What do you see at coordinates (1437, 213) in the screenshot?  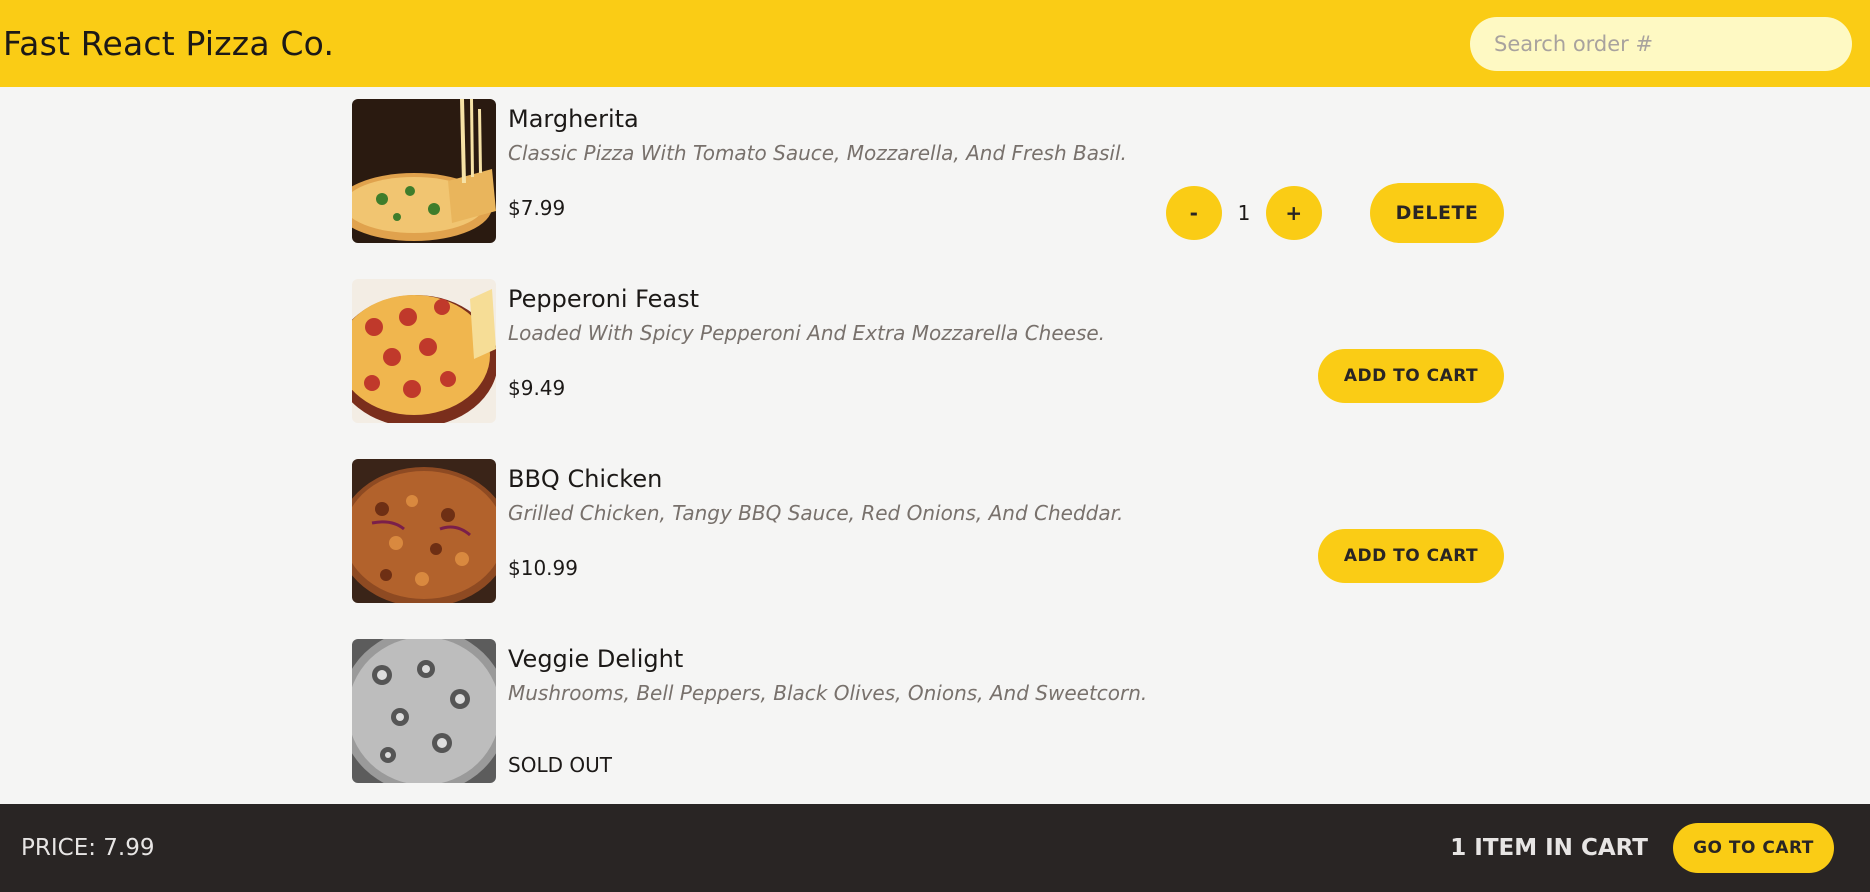 I see `delete-button: DELETE` at bounding box center [1437, 213].